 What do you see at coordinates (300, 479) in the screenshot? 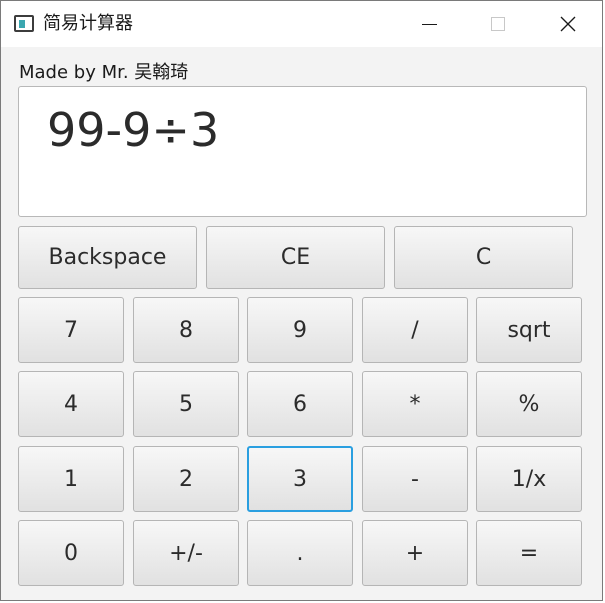
I see `digit-3-button: 3` at bounding box center [300, 479].